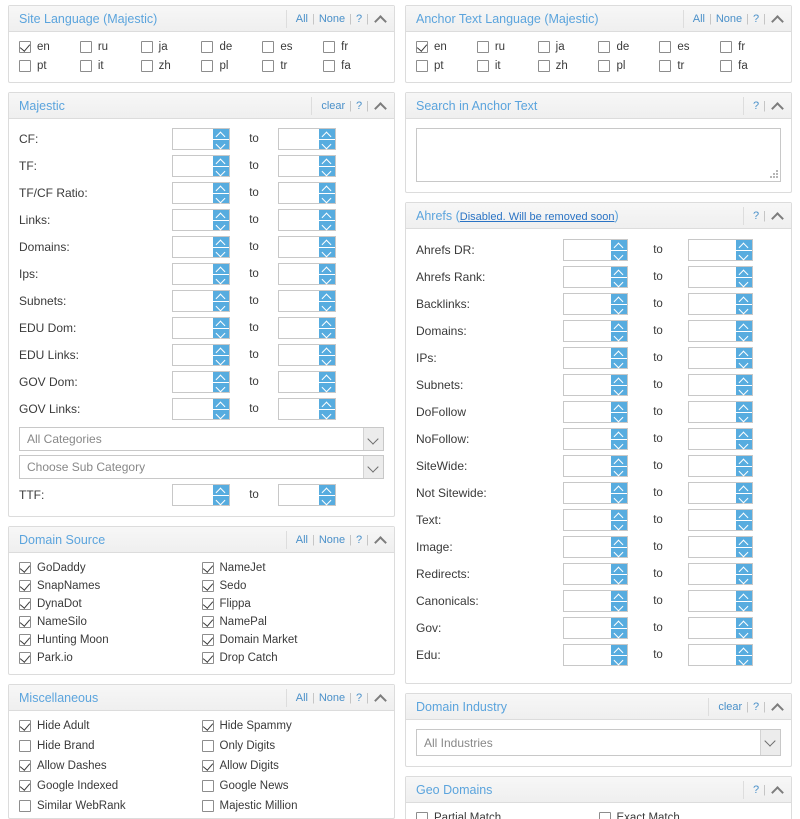  Describe the element at coordinates (293, 806) in the screenshot. I see `miscellaneous-checkbox: Majestic Million` at that location.